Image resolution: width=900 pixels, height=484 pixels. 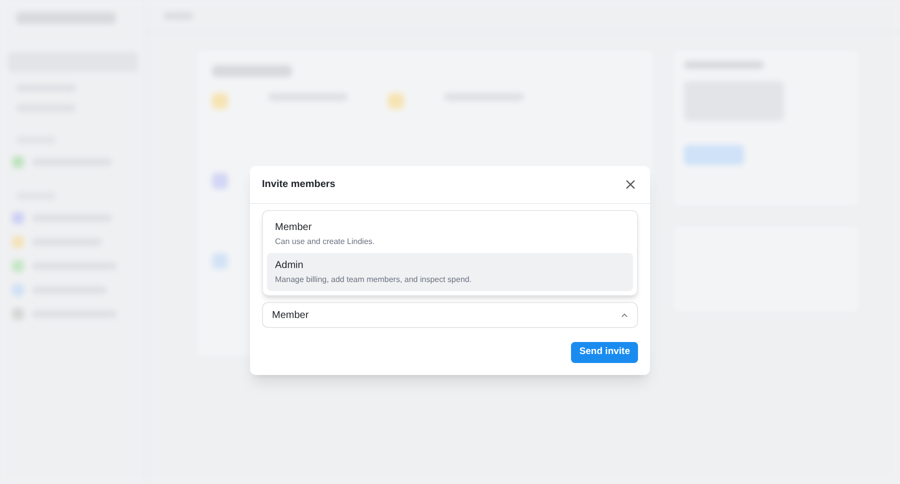 What do you see at coordinates (624, 315) in the screenshot?
I see `chevron-icon` at bounding box center [624, 315].